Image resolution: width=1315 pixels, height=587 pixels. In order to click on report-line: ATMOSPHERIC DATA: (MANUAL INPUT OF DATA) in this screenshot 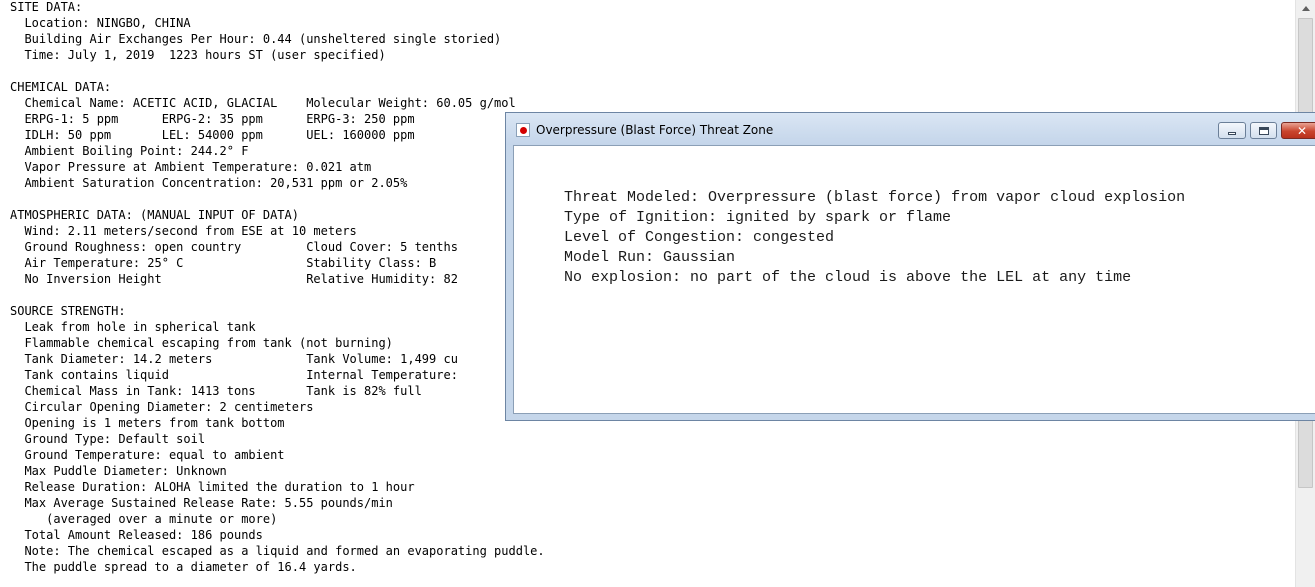, I will do `click(154, 215)`.